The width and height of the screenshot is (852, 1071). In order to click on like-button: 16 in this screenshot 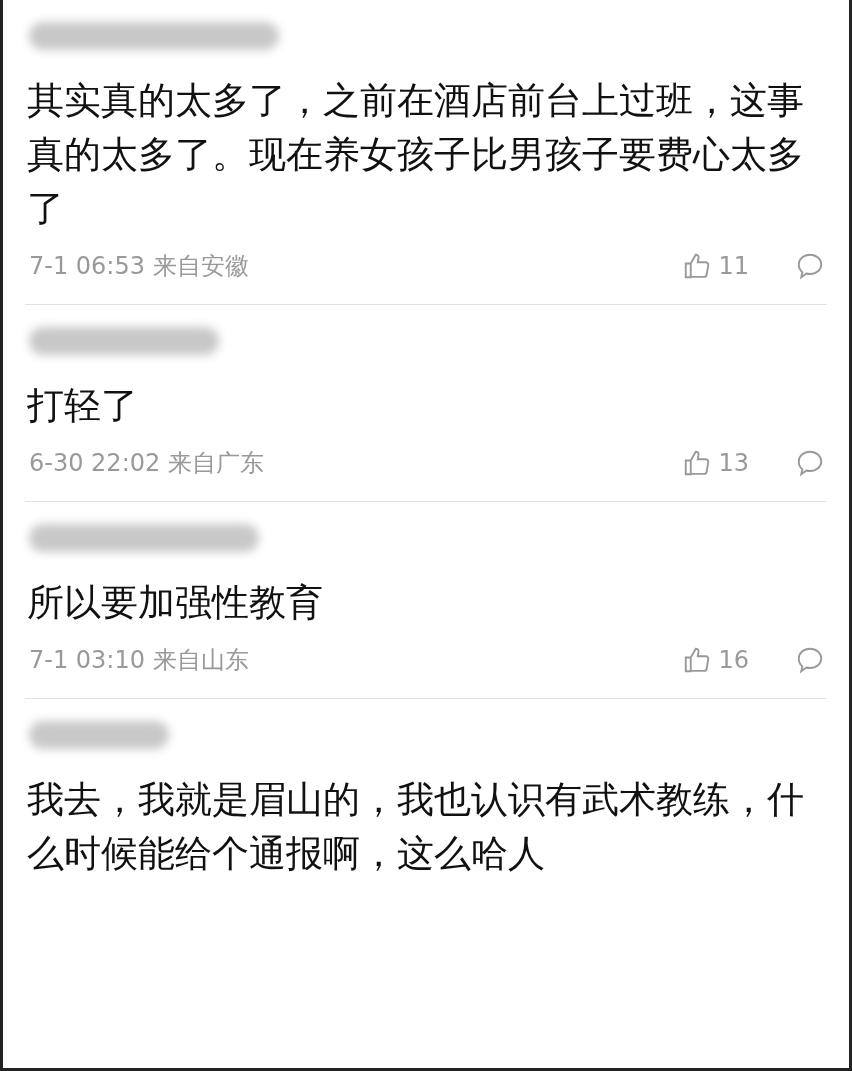, I will do `click(715, 660)`.